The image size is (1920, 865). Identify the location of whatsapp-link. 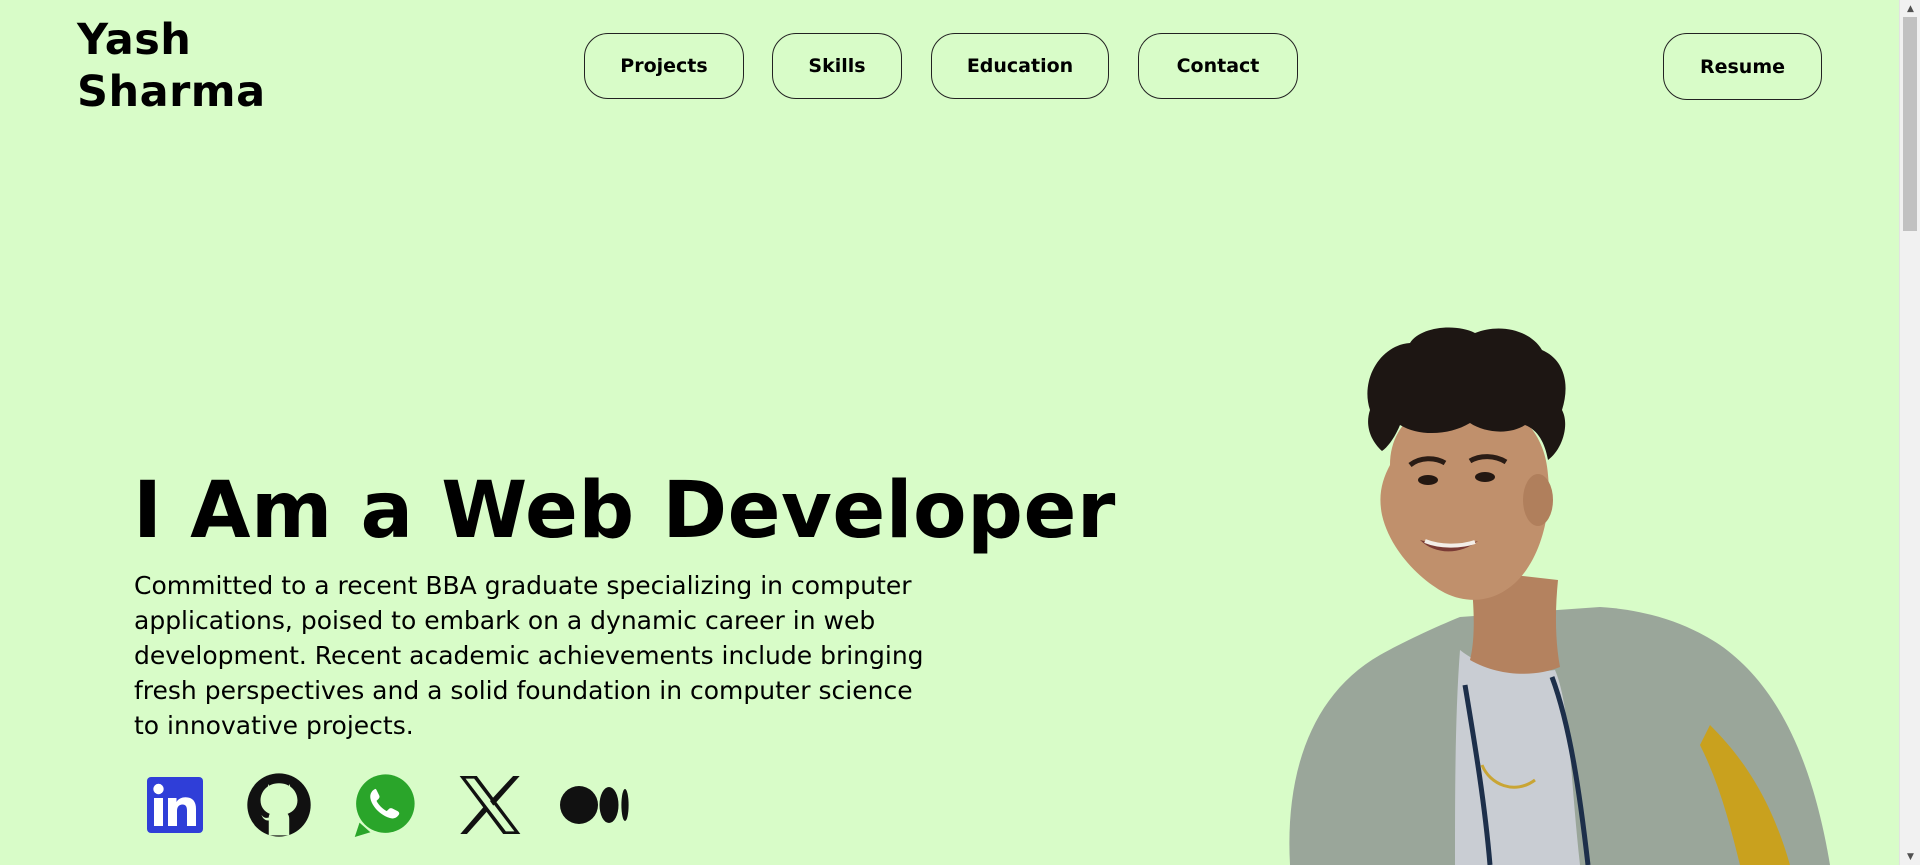
(384, 805).